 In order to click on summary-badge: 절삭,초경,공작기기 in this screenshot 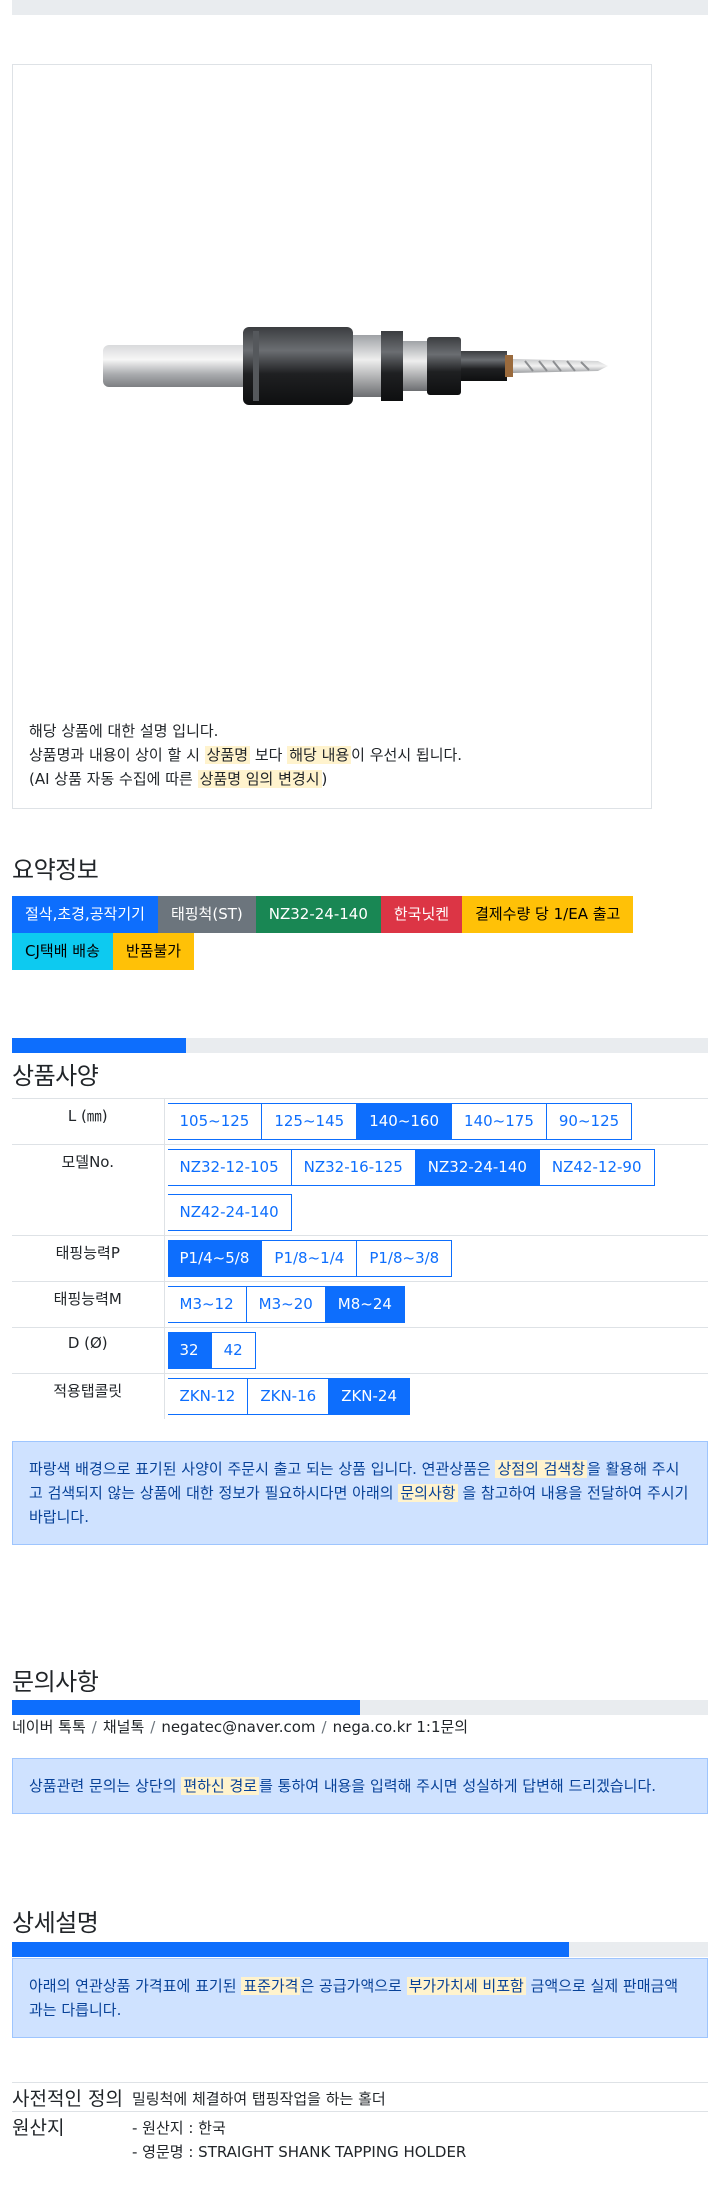, I will do `click(85, 914)`.